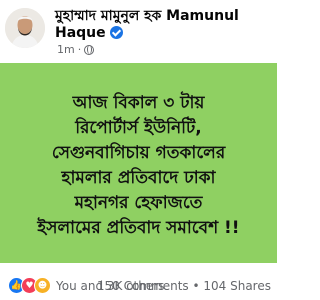 The height and width of the screenshot is (300, 320). I want to click on avatar-image, so click(25, 28).